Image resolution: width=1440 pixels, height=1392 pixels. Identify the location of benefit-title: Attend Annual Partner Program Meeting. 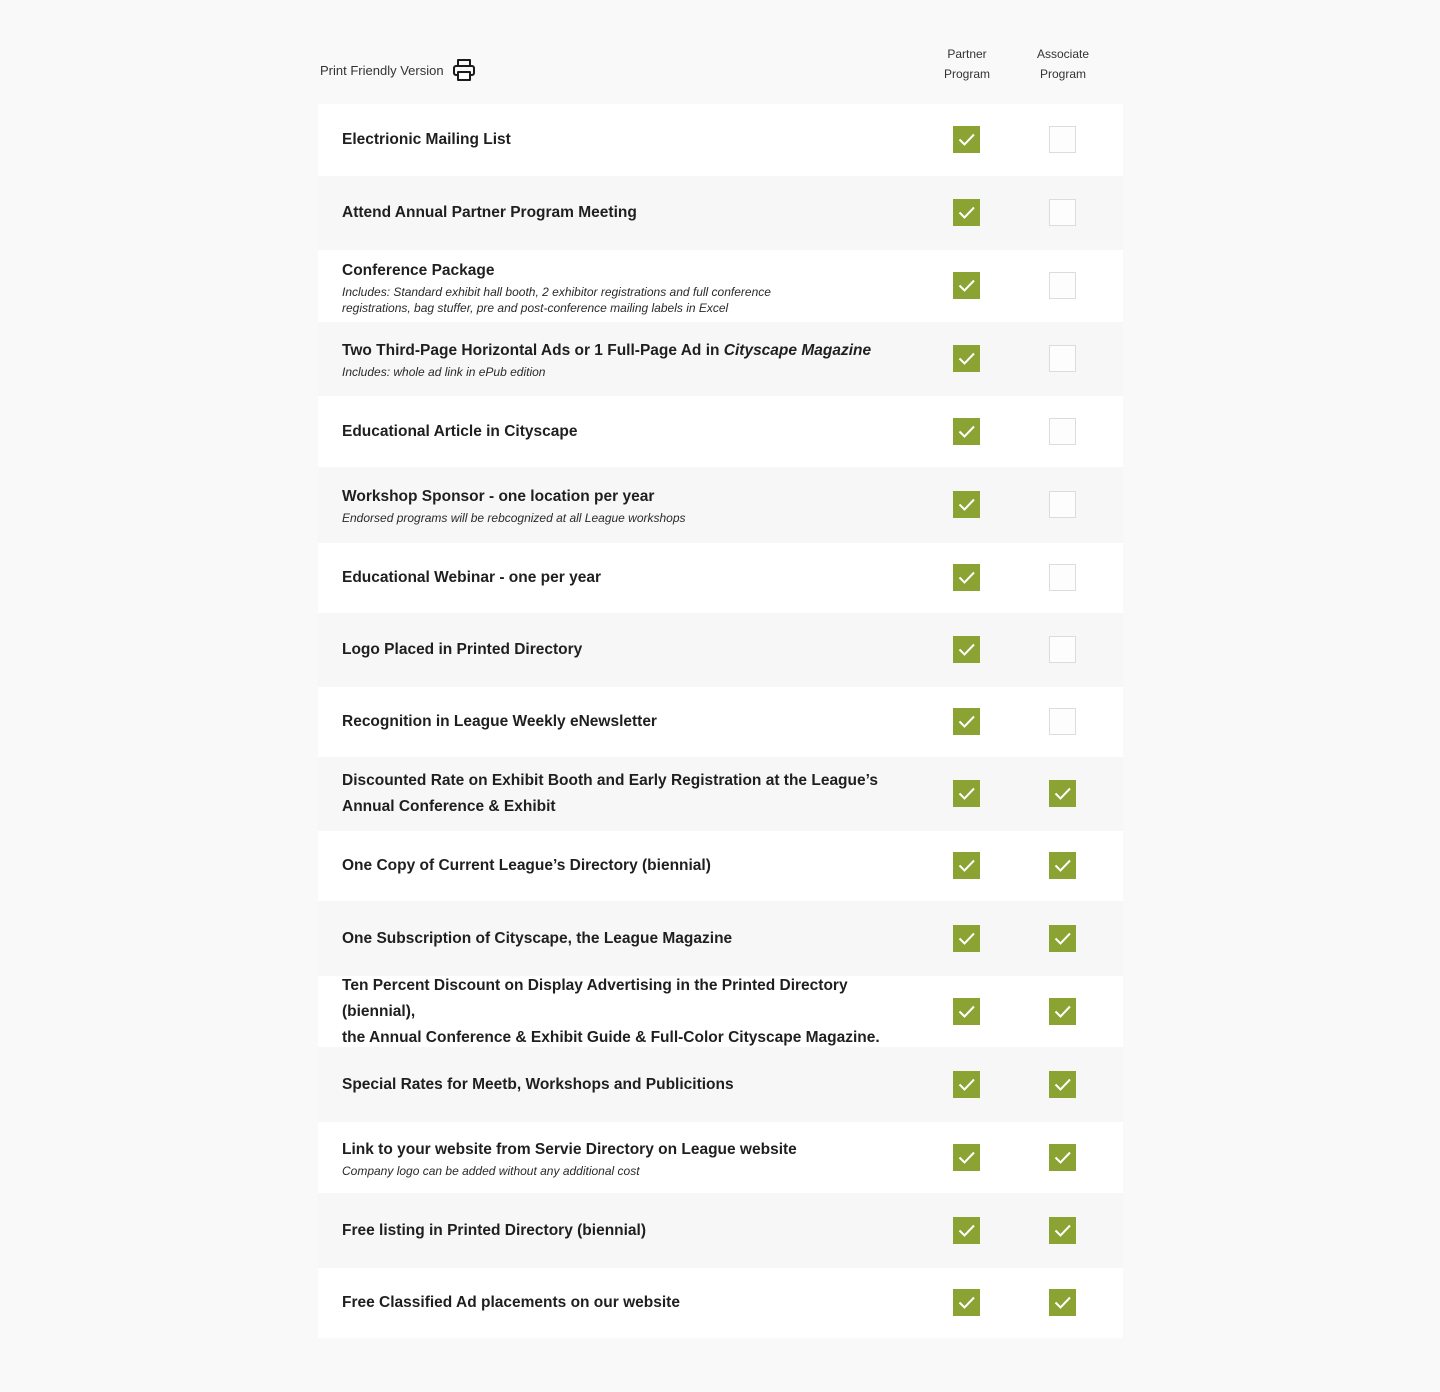
(489, 212).